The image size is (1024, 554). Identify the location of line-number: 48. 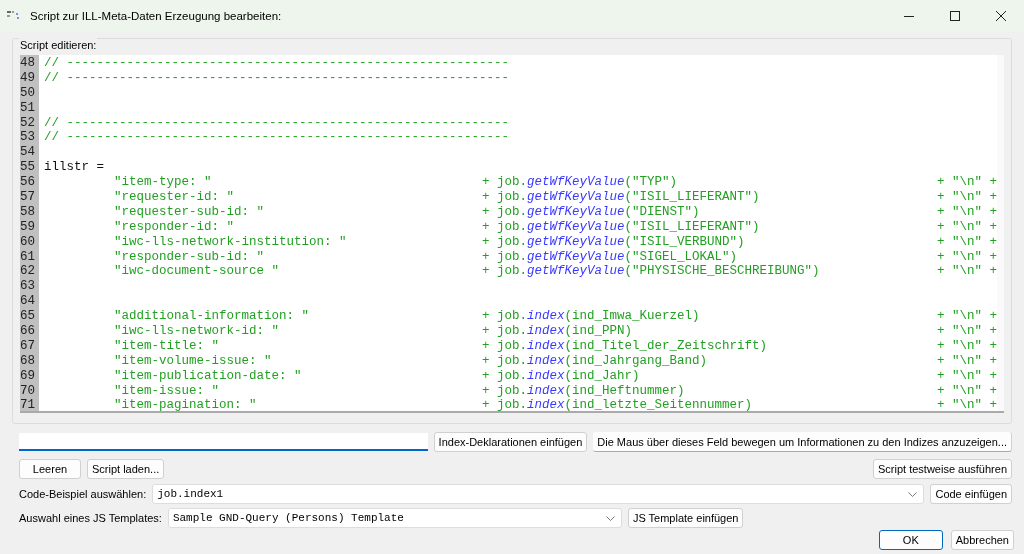
(28, 63).